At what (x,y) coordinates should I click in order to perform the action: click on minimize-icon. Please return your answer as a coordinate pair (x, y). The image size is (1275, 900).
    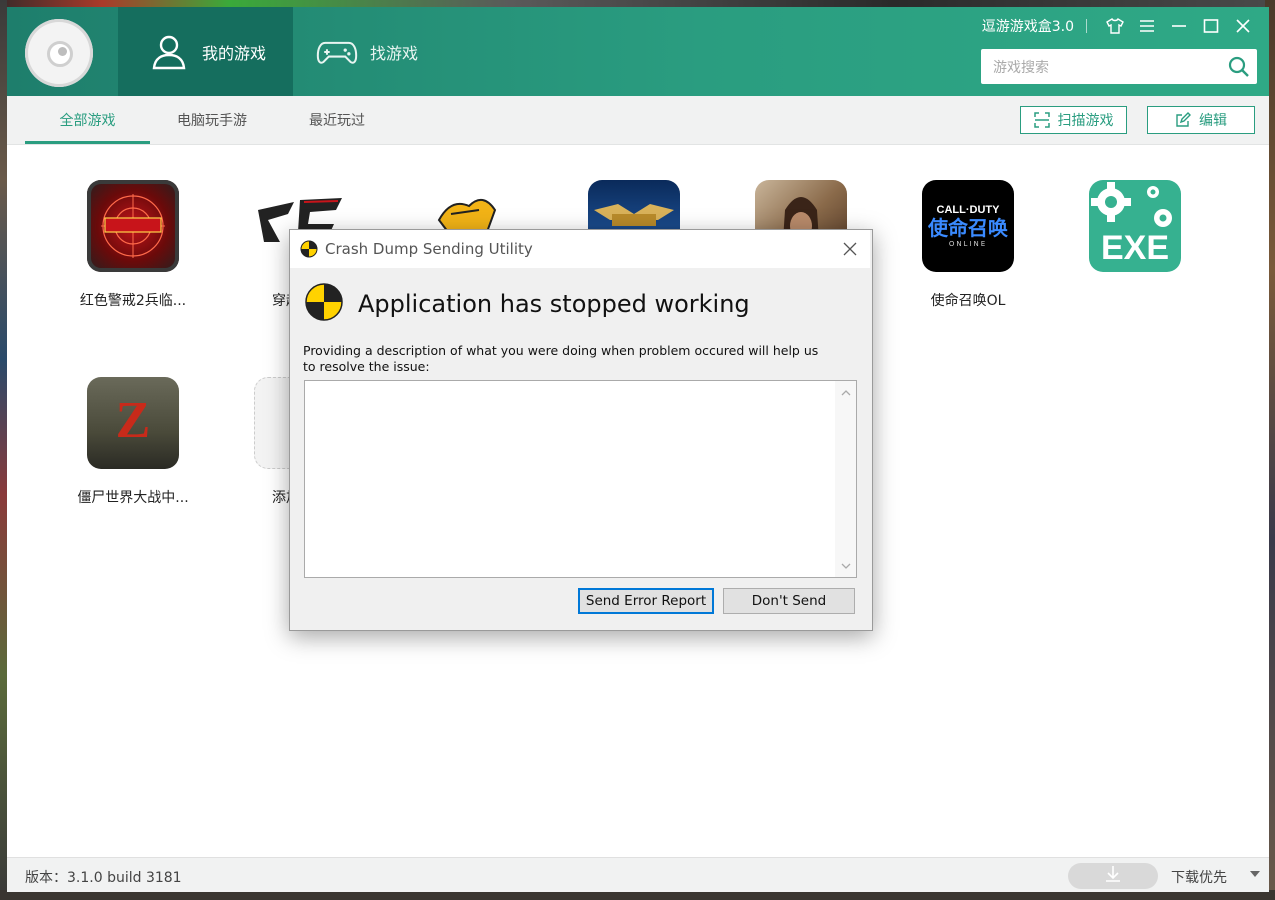
    Looking at the image, I should click on (1179, 26).